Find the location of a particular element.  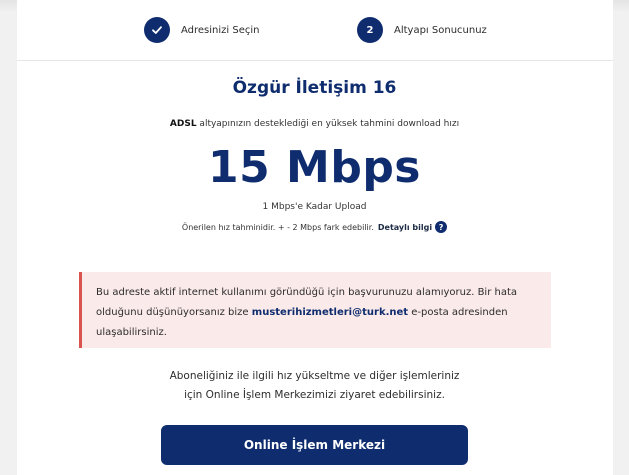

download-speed: 15 Mbps is located at coordinates (314, 167).